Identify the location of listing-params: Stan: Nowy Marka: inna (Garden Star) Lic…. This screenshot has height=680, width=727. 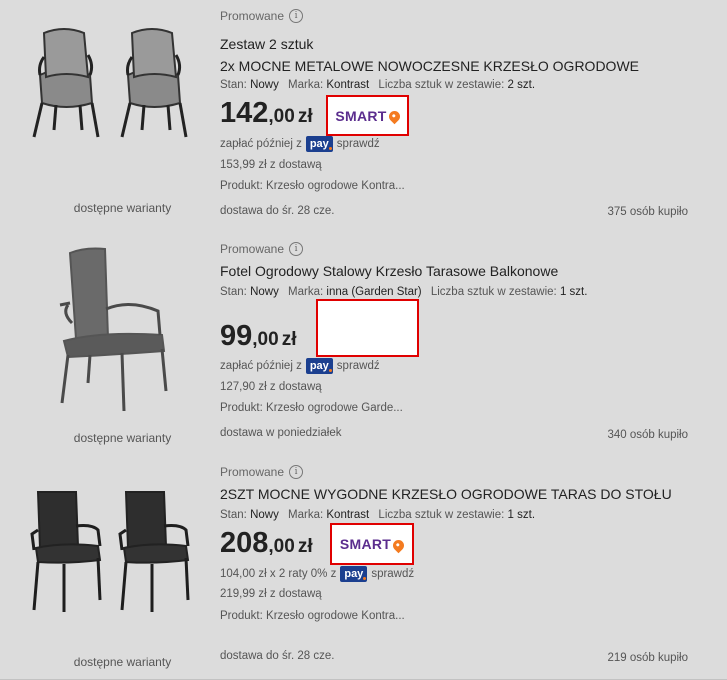
(406, 292).